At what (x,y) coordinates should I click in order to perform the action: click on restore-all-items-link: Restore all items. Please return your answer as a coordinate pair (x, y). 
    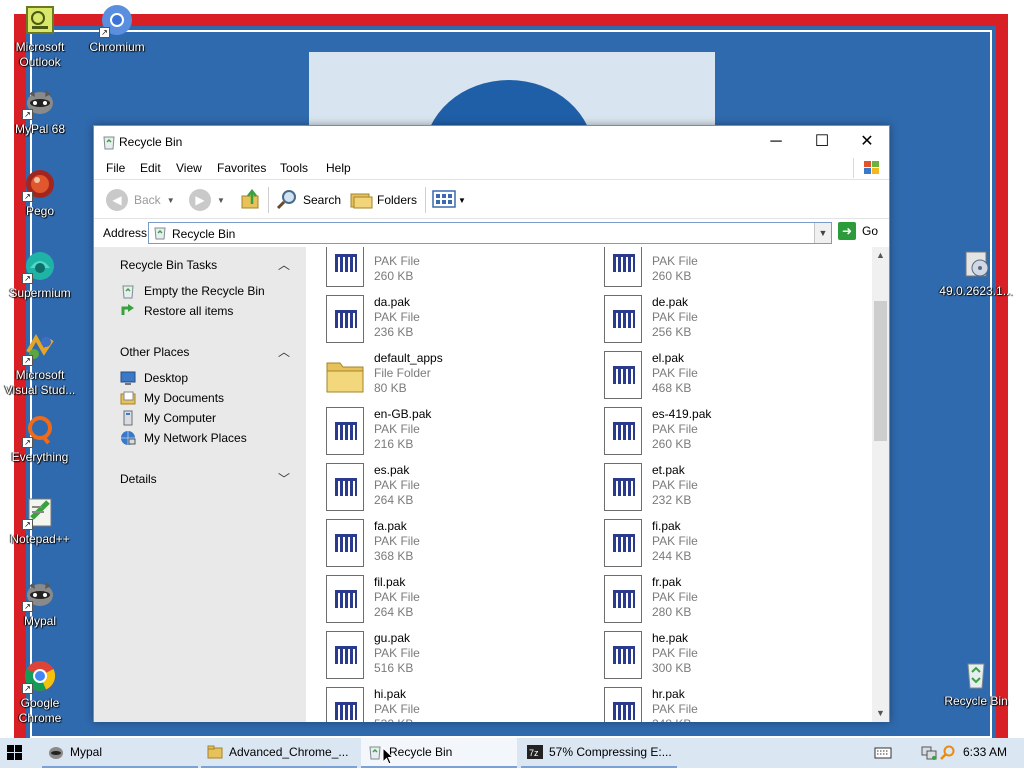
    Looking at the image, I should click on (176, 311).